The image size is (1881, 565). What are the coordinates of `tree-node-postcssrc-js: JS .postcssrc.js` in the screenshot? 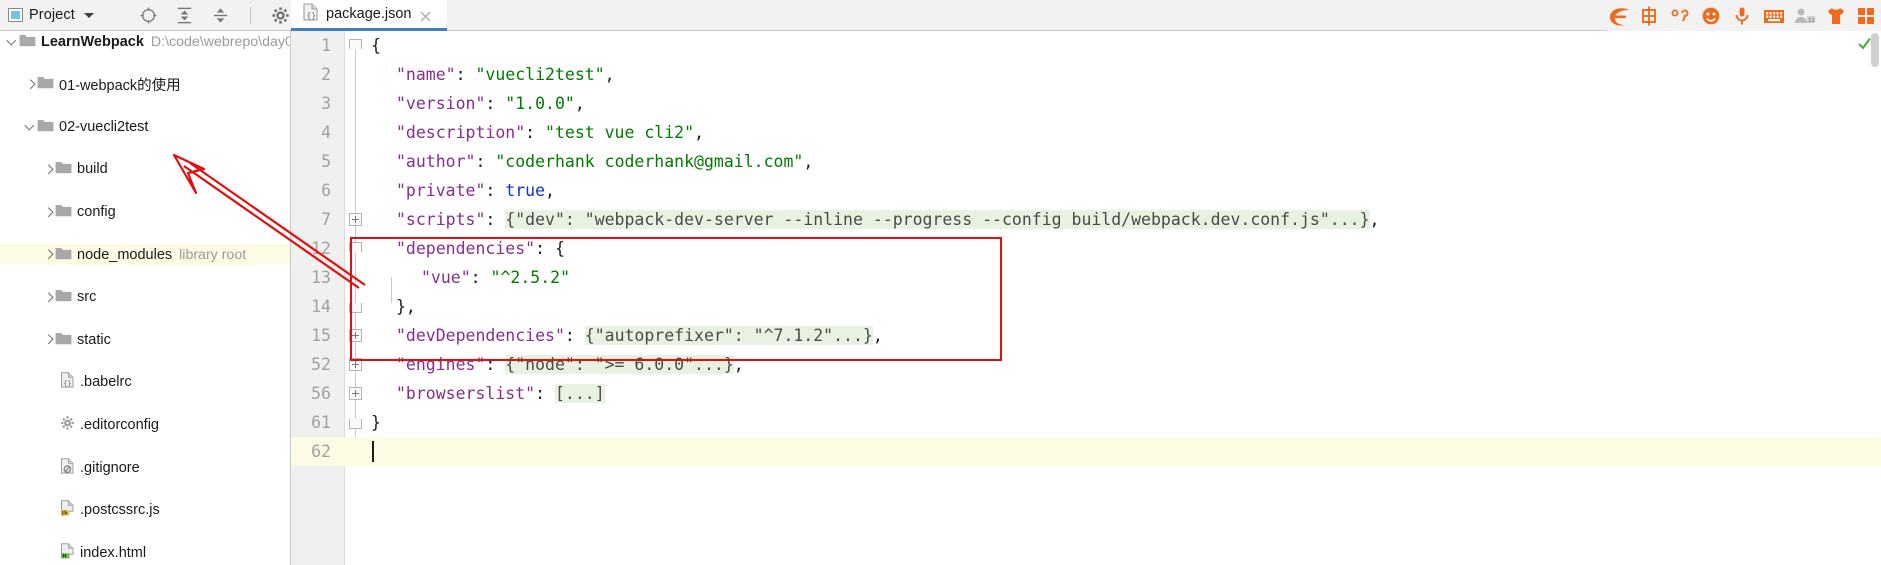 It's located at (145, 510).